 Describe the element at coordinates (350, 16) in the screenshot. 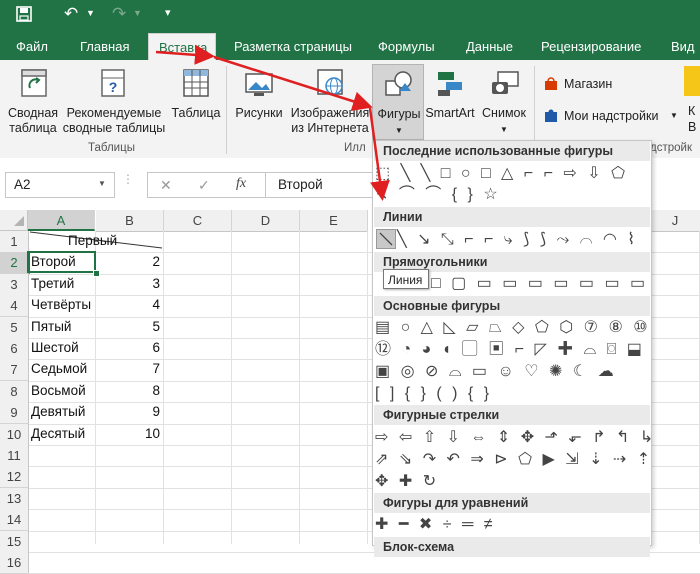

I see `title-bar: ↶ ▼ ↷ ▼ ▾` at that location.